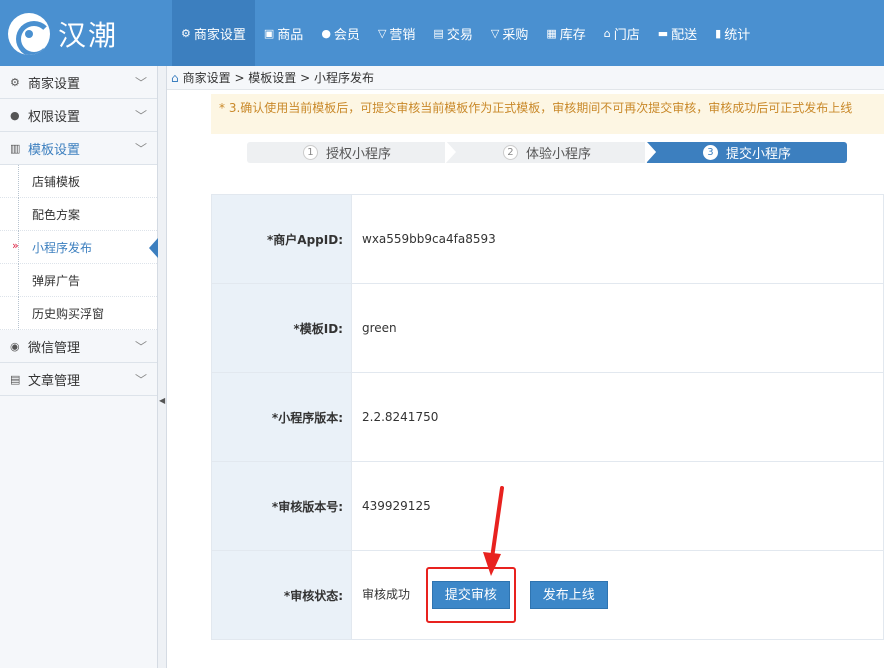 Image resolution: width=884 pixels, height=668 pixels. Describe the element at coordinates (78, 115) in the screenshot. I see `sidebar-group-permissions: ● 权限设置 ﹀` at that location.